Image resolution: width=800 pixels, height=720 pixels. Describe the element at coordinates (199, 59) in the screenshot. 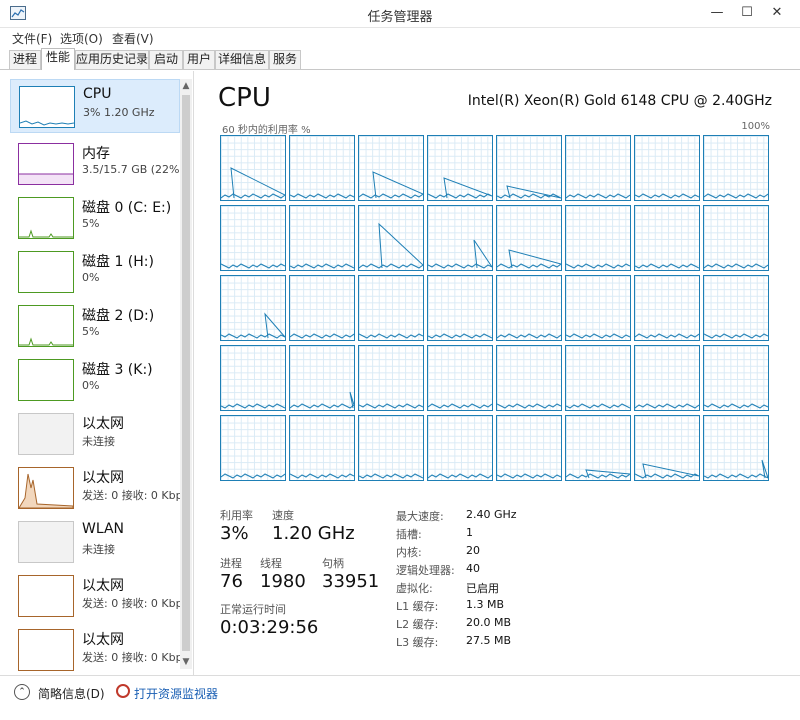

I see `tab-users: 用户` at that location.